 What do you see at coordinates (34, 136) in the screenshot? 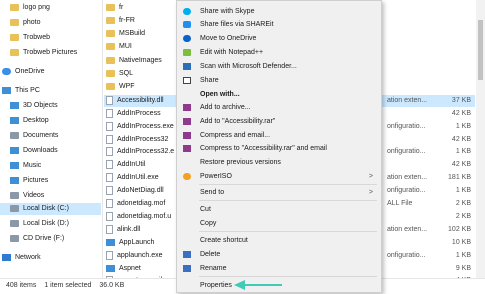
I see `nav-item-documents: Documents` at bounding box center [34, 136].